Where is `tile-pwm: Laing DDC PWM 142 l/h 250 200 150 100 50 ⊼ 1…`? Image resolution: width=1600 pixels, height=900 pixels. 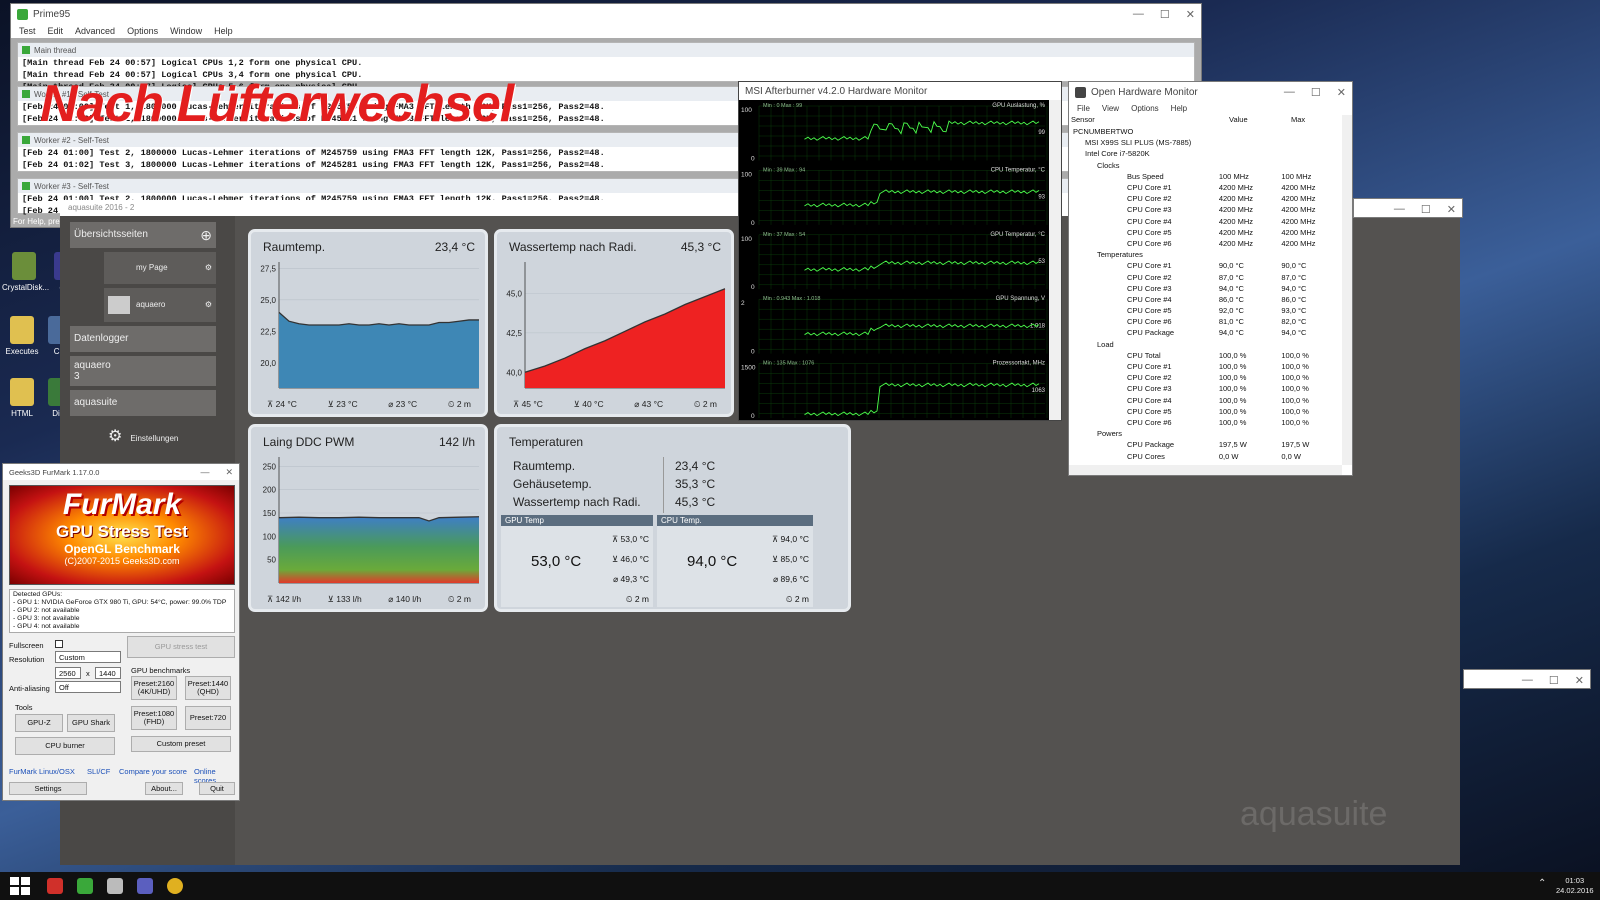 tile-pwm: Laing DDC PWM 142 l/h 250 200 150 100 50 ⊼ 1… is located at coordinates (368, 518).